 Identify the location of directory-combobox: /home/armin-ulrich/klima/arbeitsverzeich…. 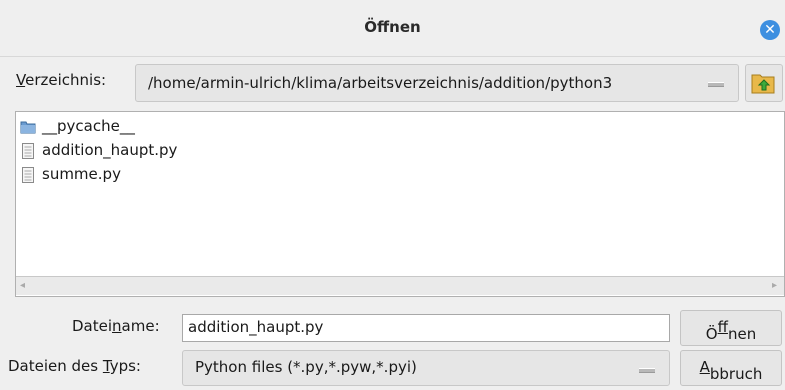
(437, 83).